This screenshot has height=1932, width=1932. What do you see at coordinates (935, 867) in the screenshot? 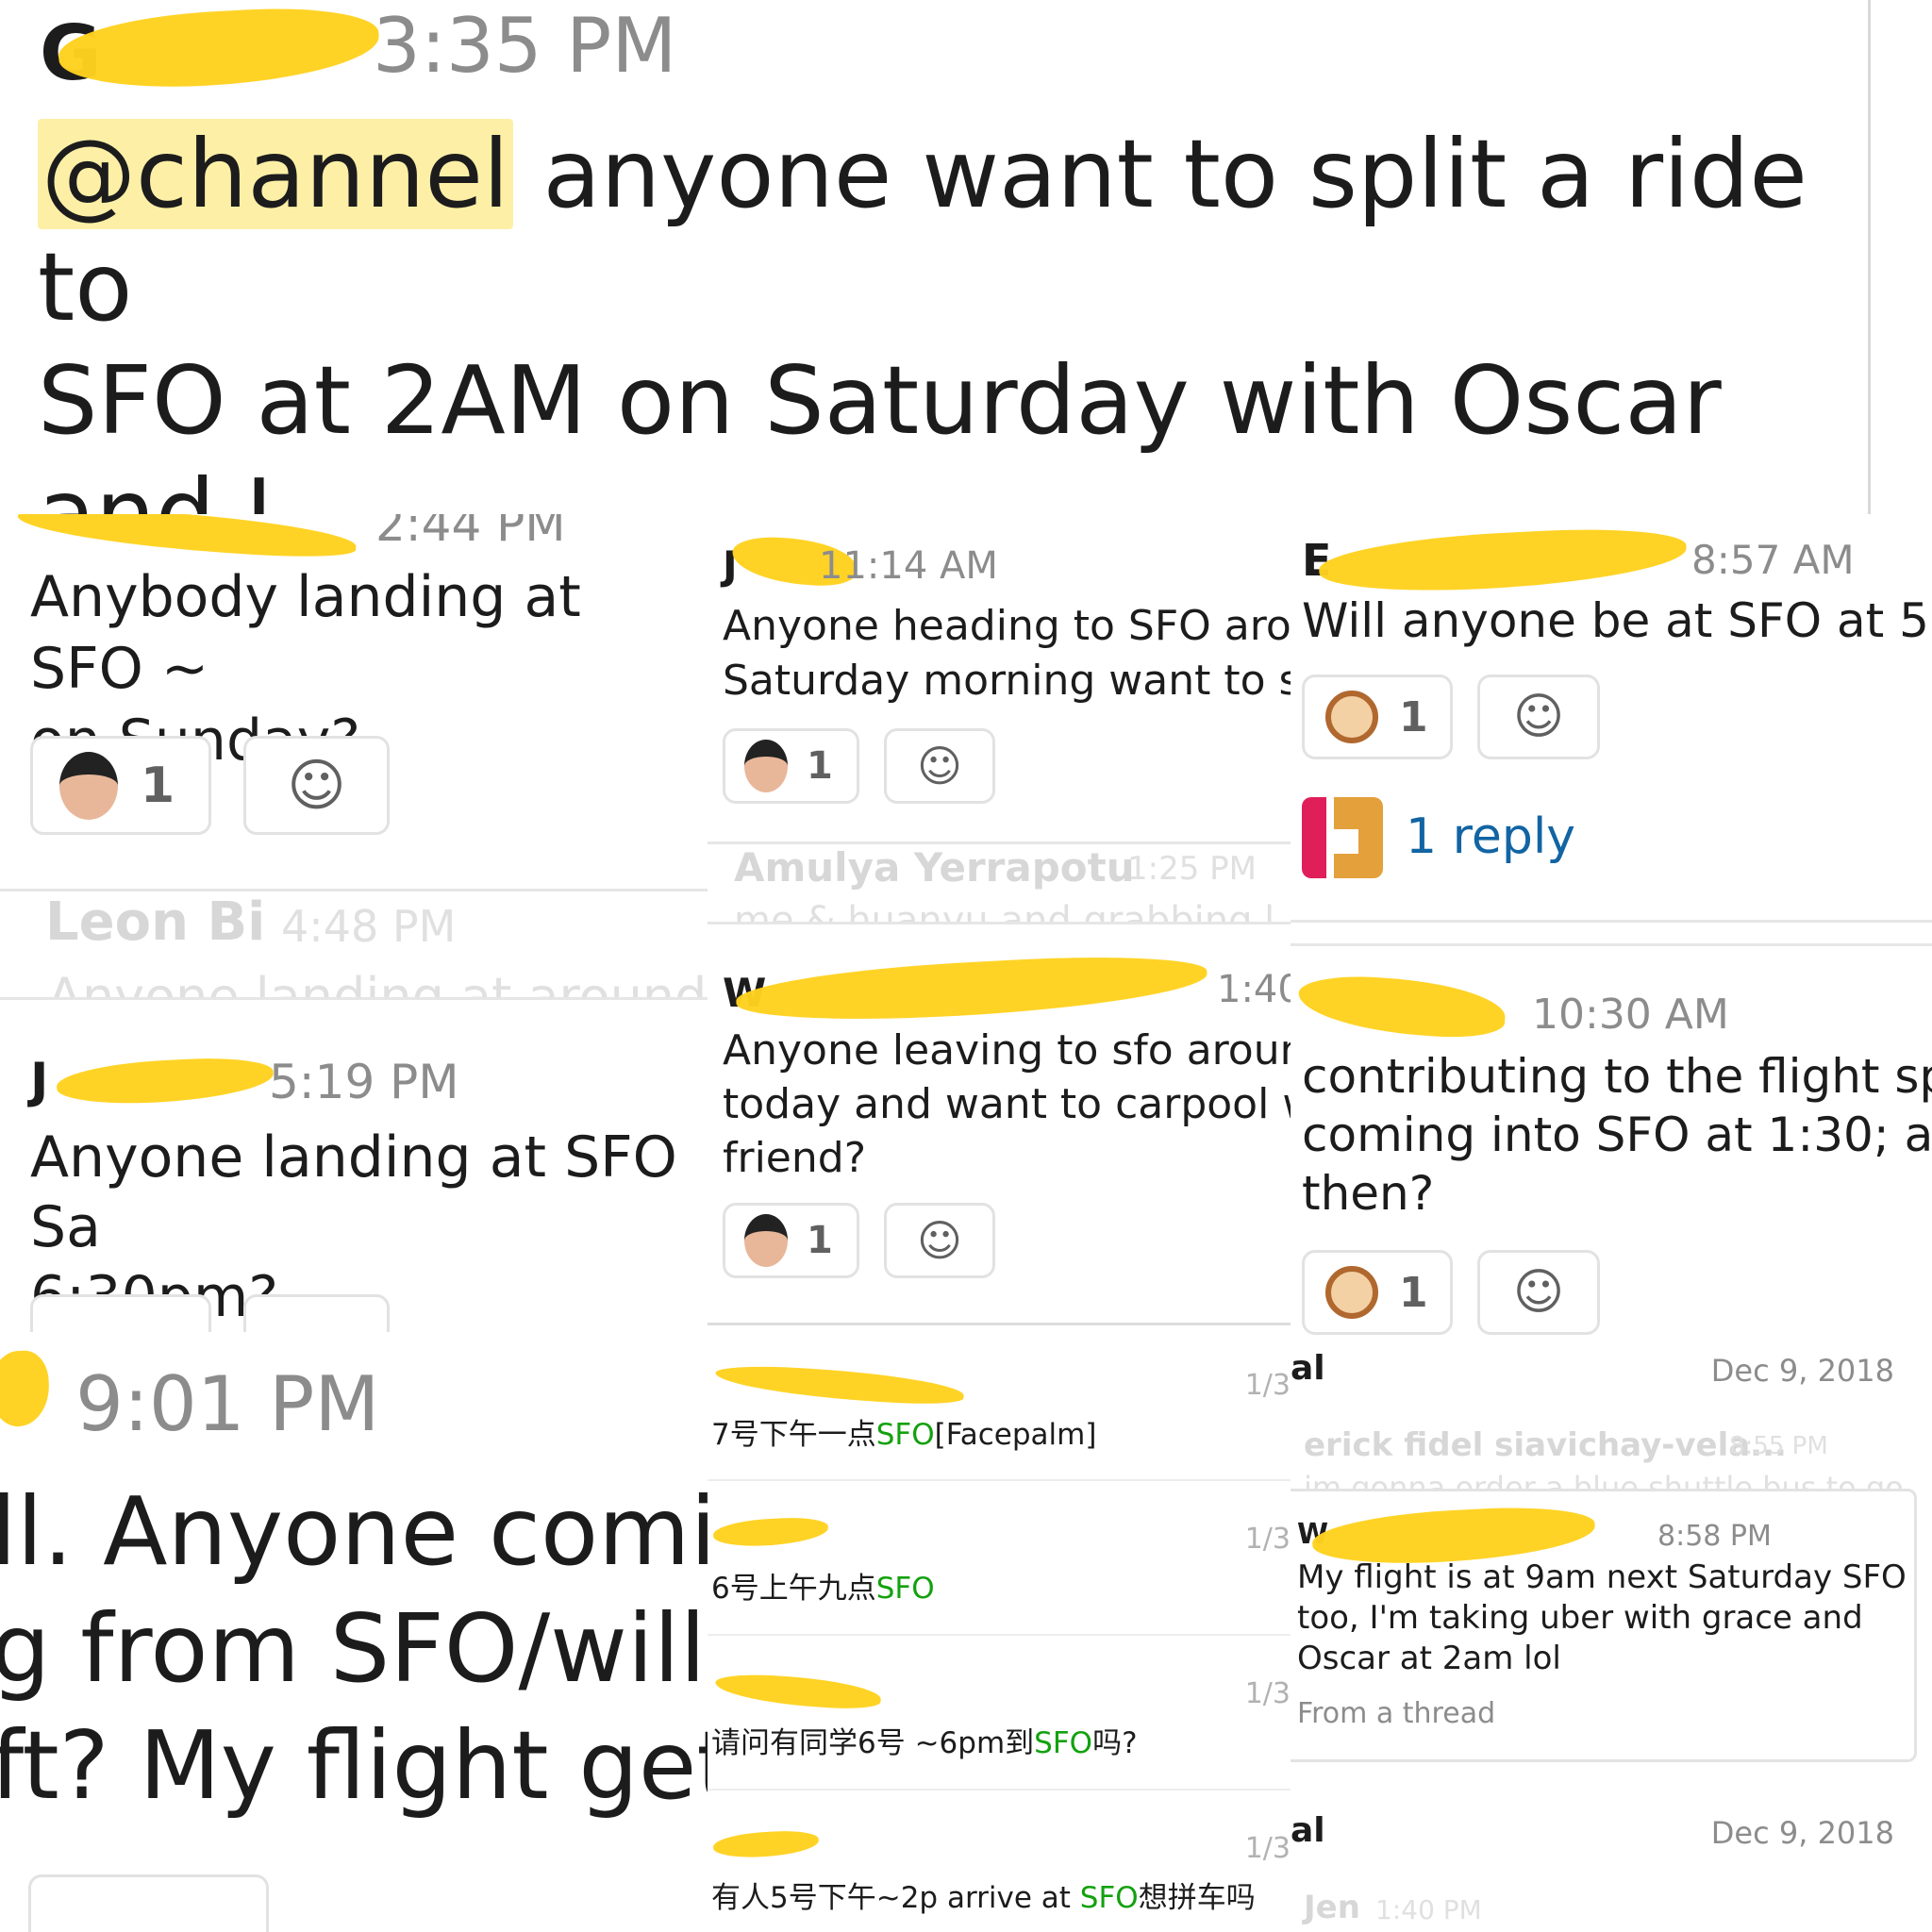
I see `faded-sender-name: Amulya Yerrapotu` at bounding box center [935, 867].